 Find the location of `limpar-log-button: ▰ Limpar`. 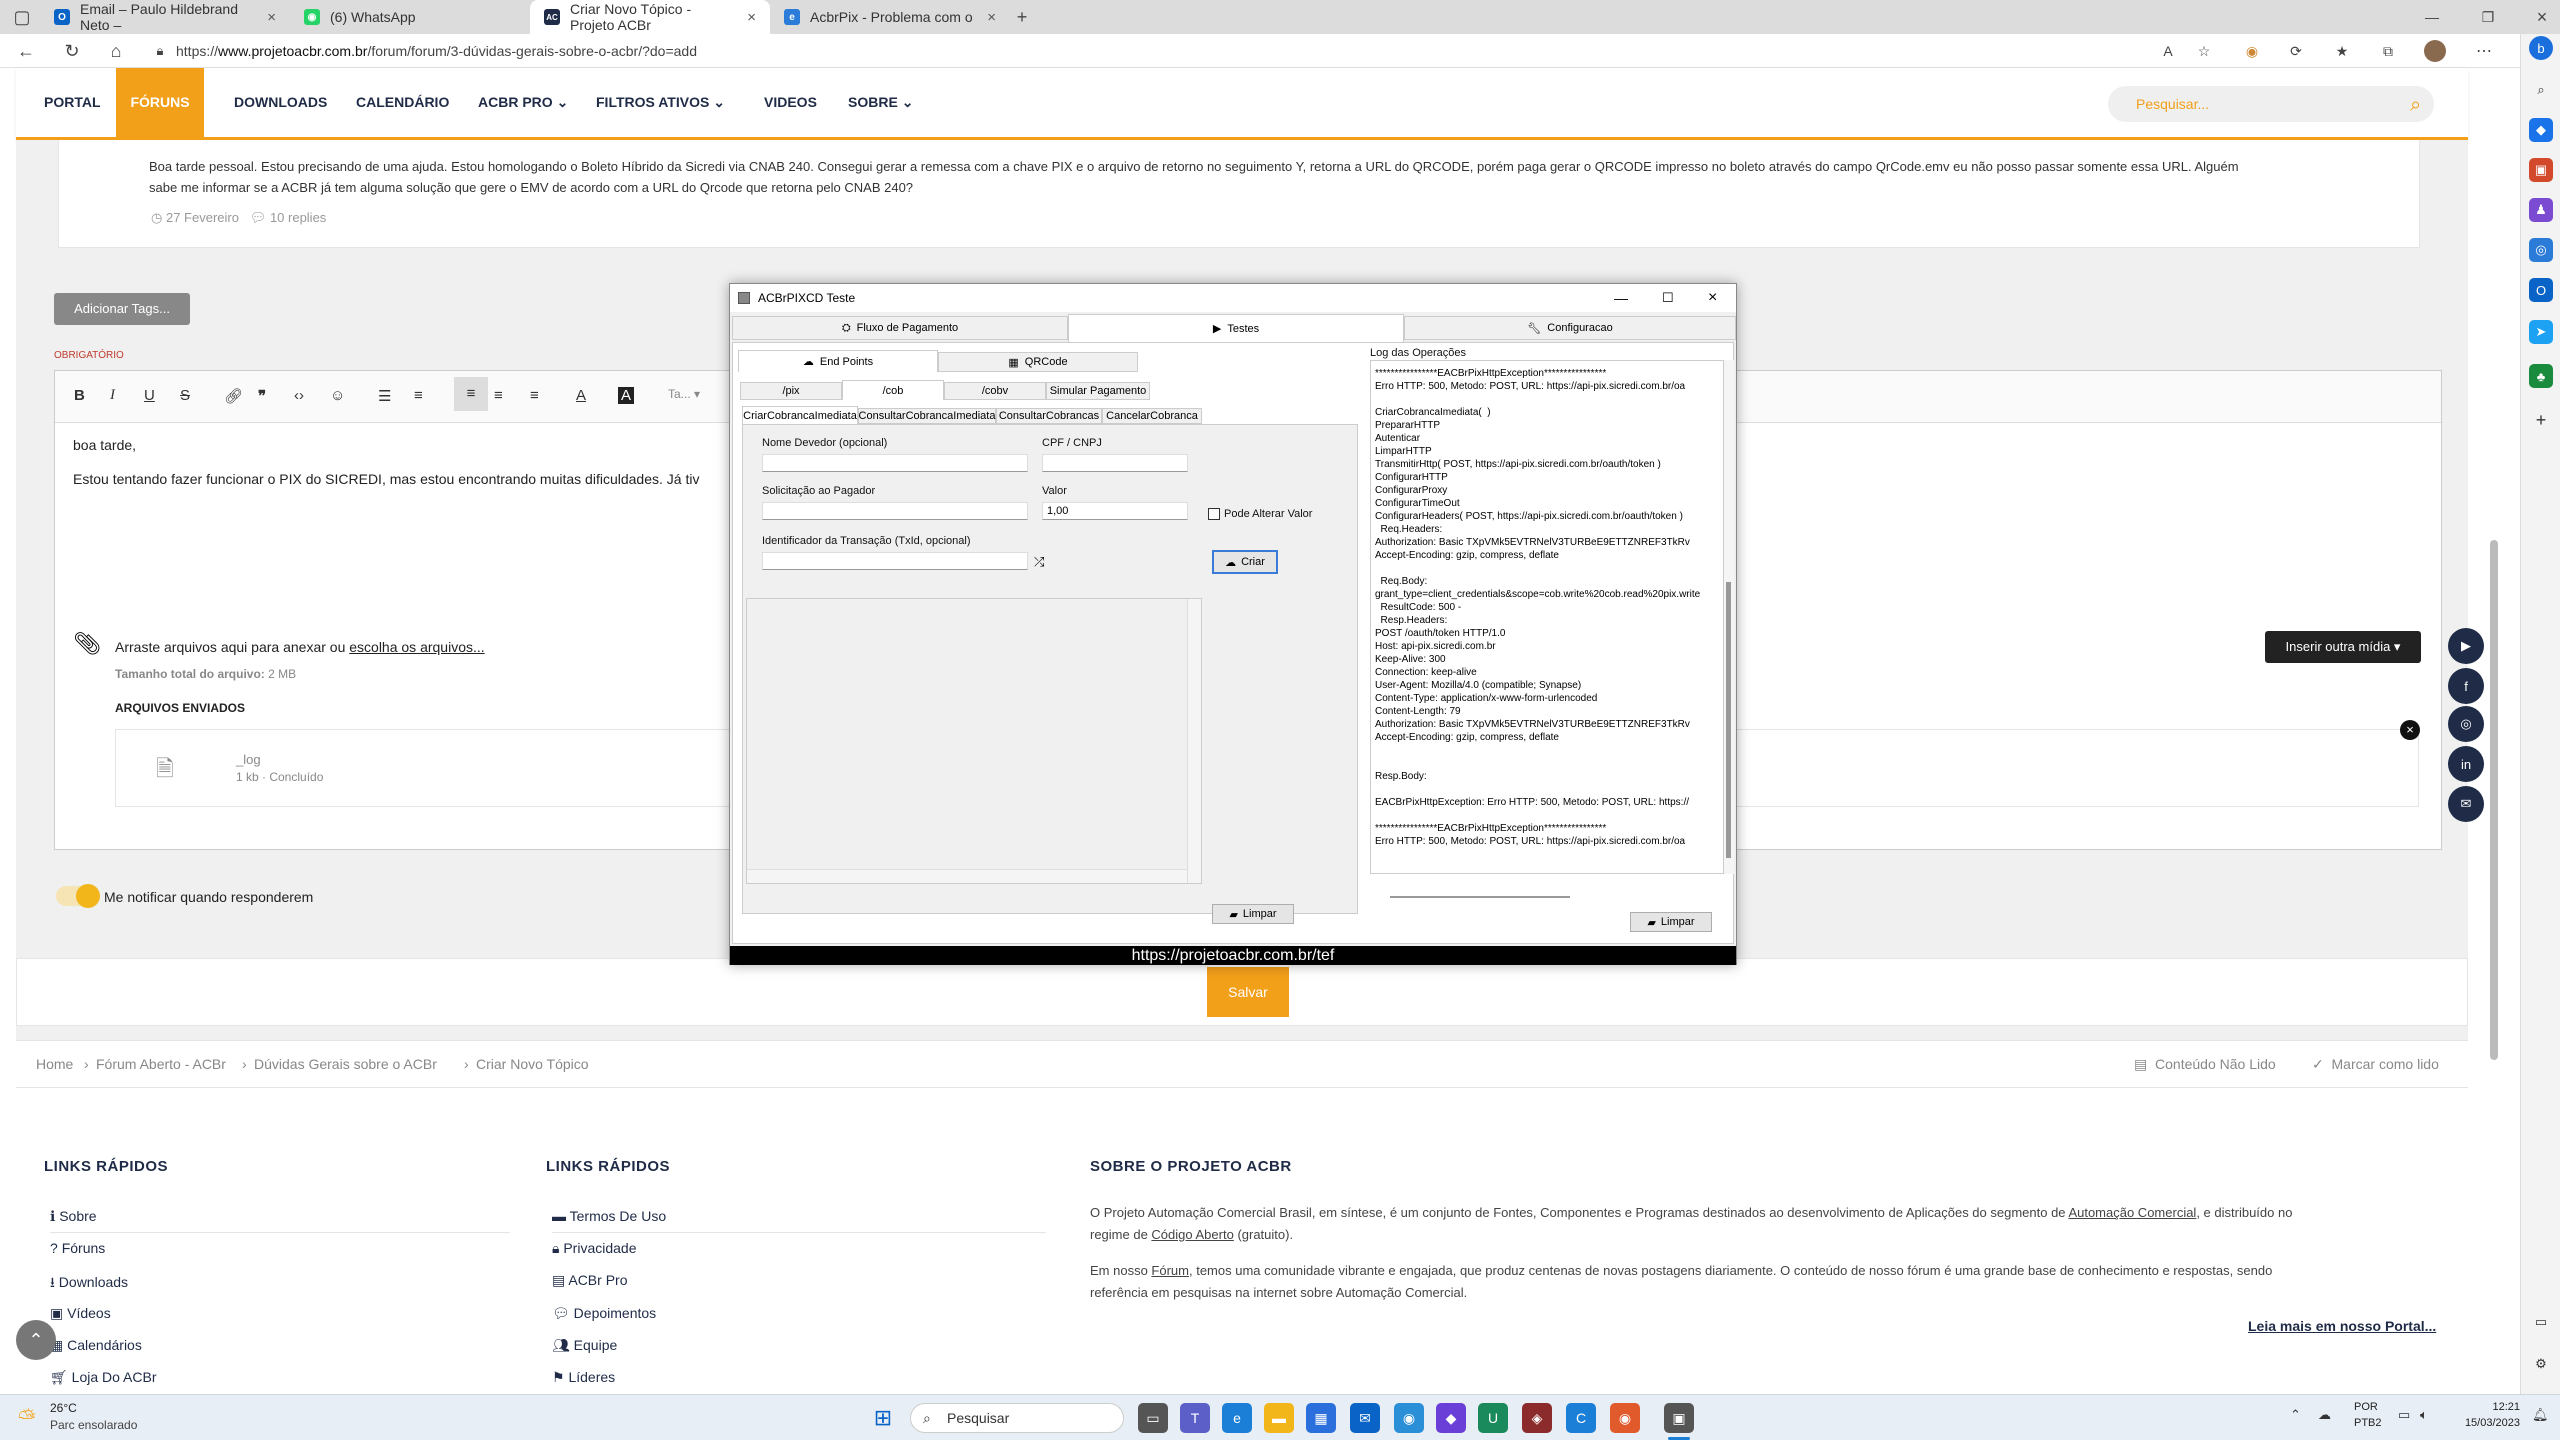

limpar-log-button: ▰ Limpar is located at coordinates (1671, 922).